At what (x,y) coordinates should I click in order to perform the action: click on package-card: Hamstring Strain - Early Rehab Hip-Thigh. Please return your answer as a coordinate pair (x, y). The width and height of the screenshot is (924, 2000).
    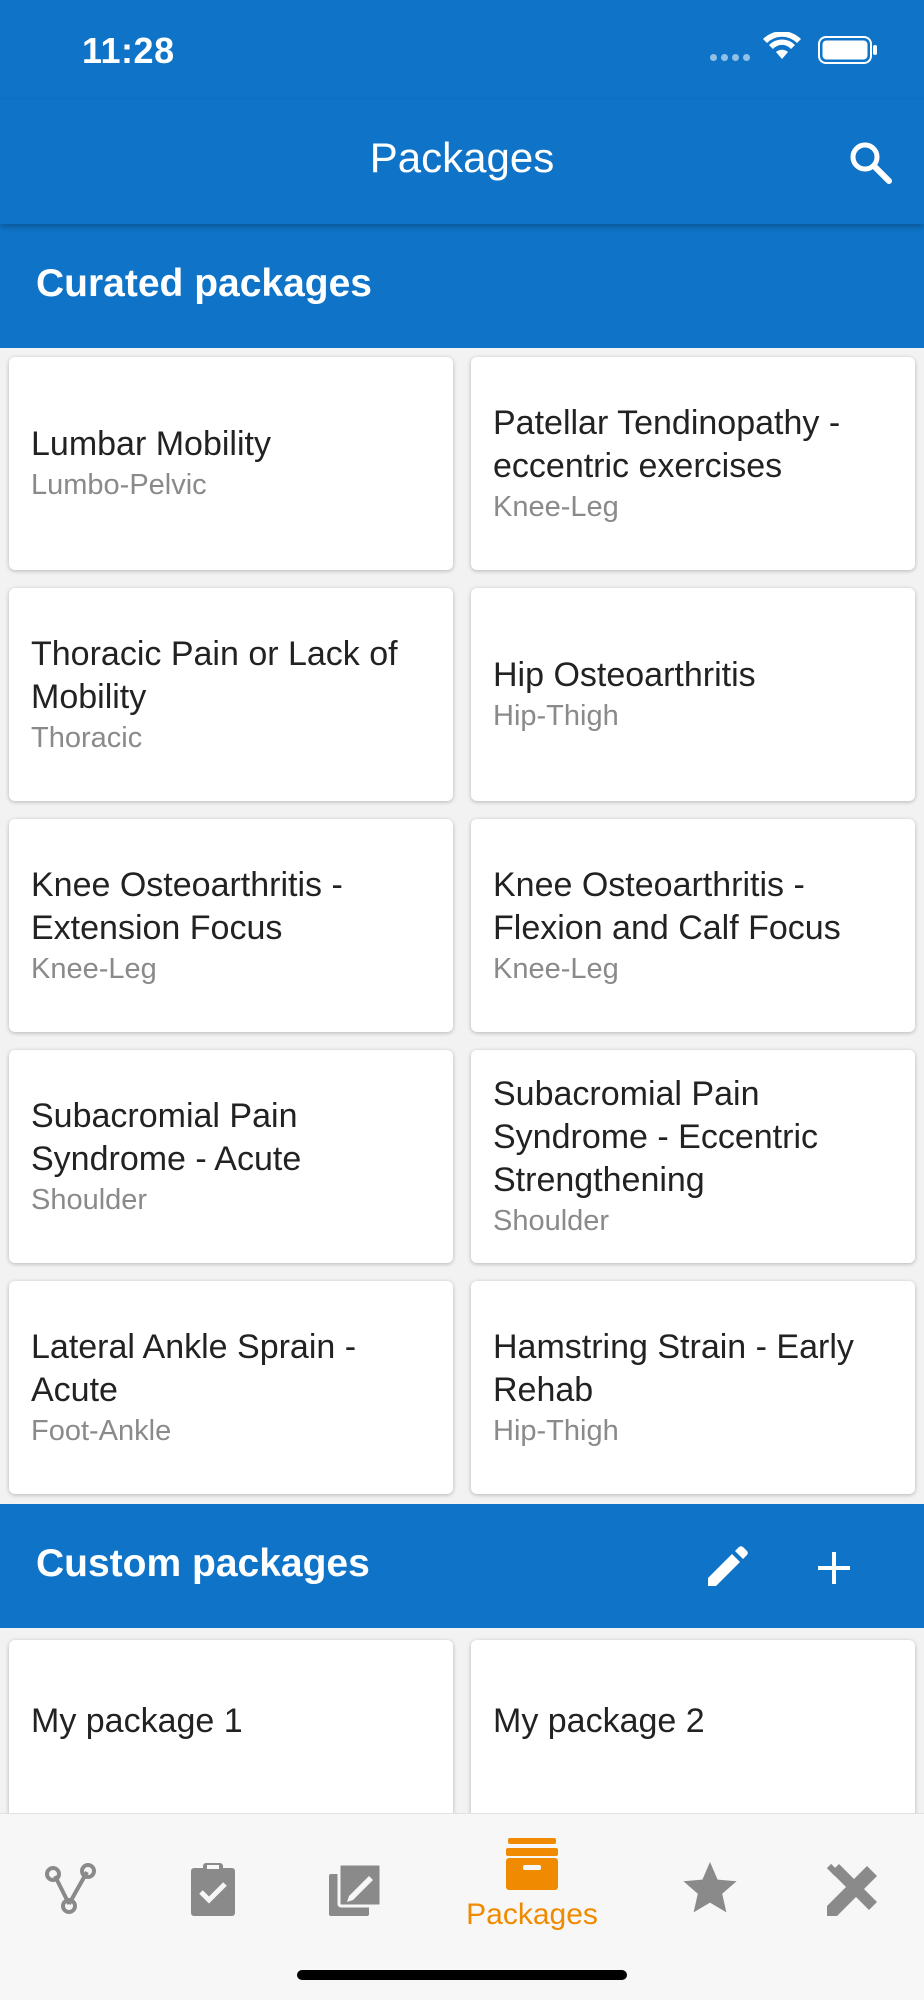
    Looking at the image, I should click on (693, 1387).